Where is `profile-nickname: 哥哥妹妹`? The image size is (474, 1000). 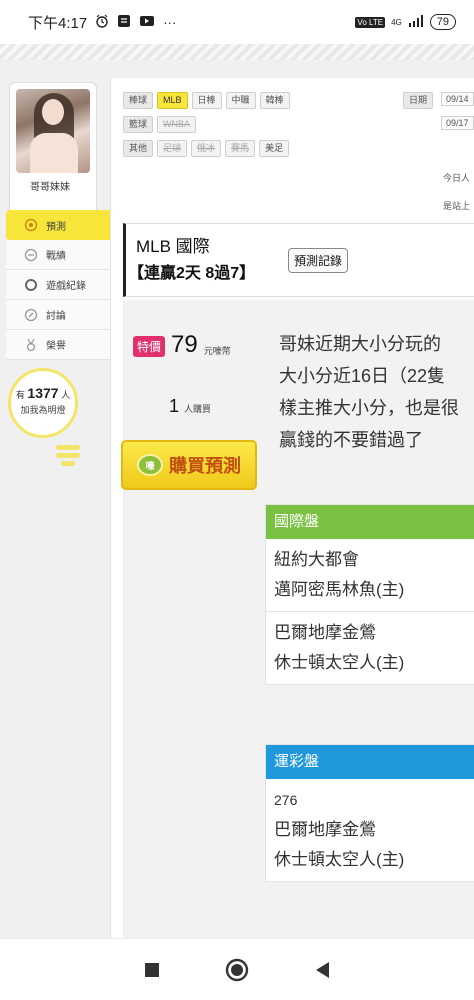
profile-nickname: 哥哥妹妹 is located at coordinates (50, 187).